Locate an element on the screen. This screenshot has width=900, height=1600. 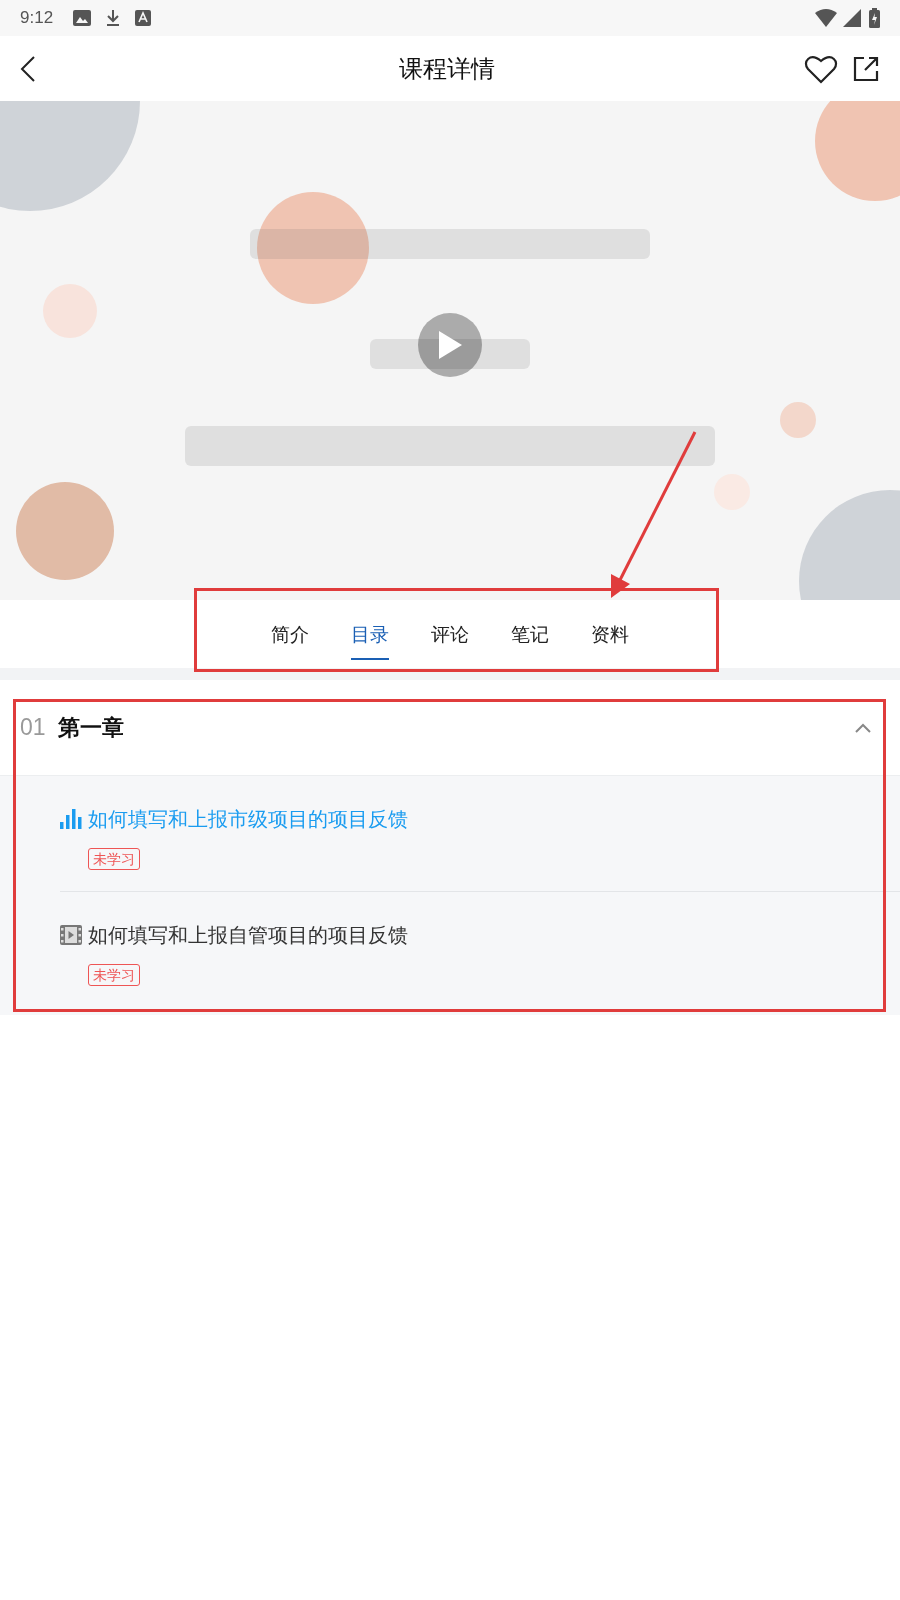
signal-icon is located at coordinates (852, 18).